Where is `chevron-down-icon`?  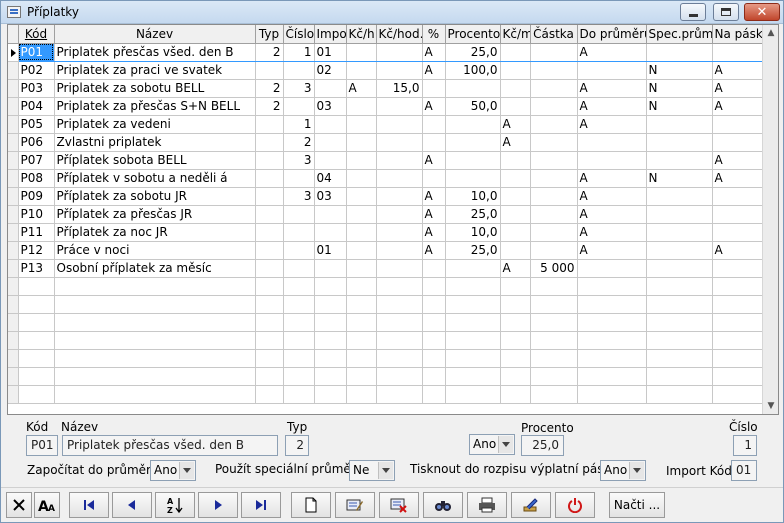 chevron-down-icon is located at coordinates (505, 444).